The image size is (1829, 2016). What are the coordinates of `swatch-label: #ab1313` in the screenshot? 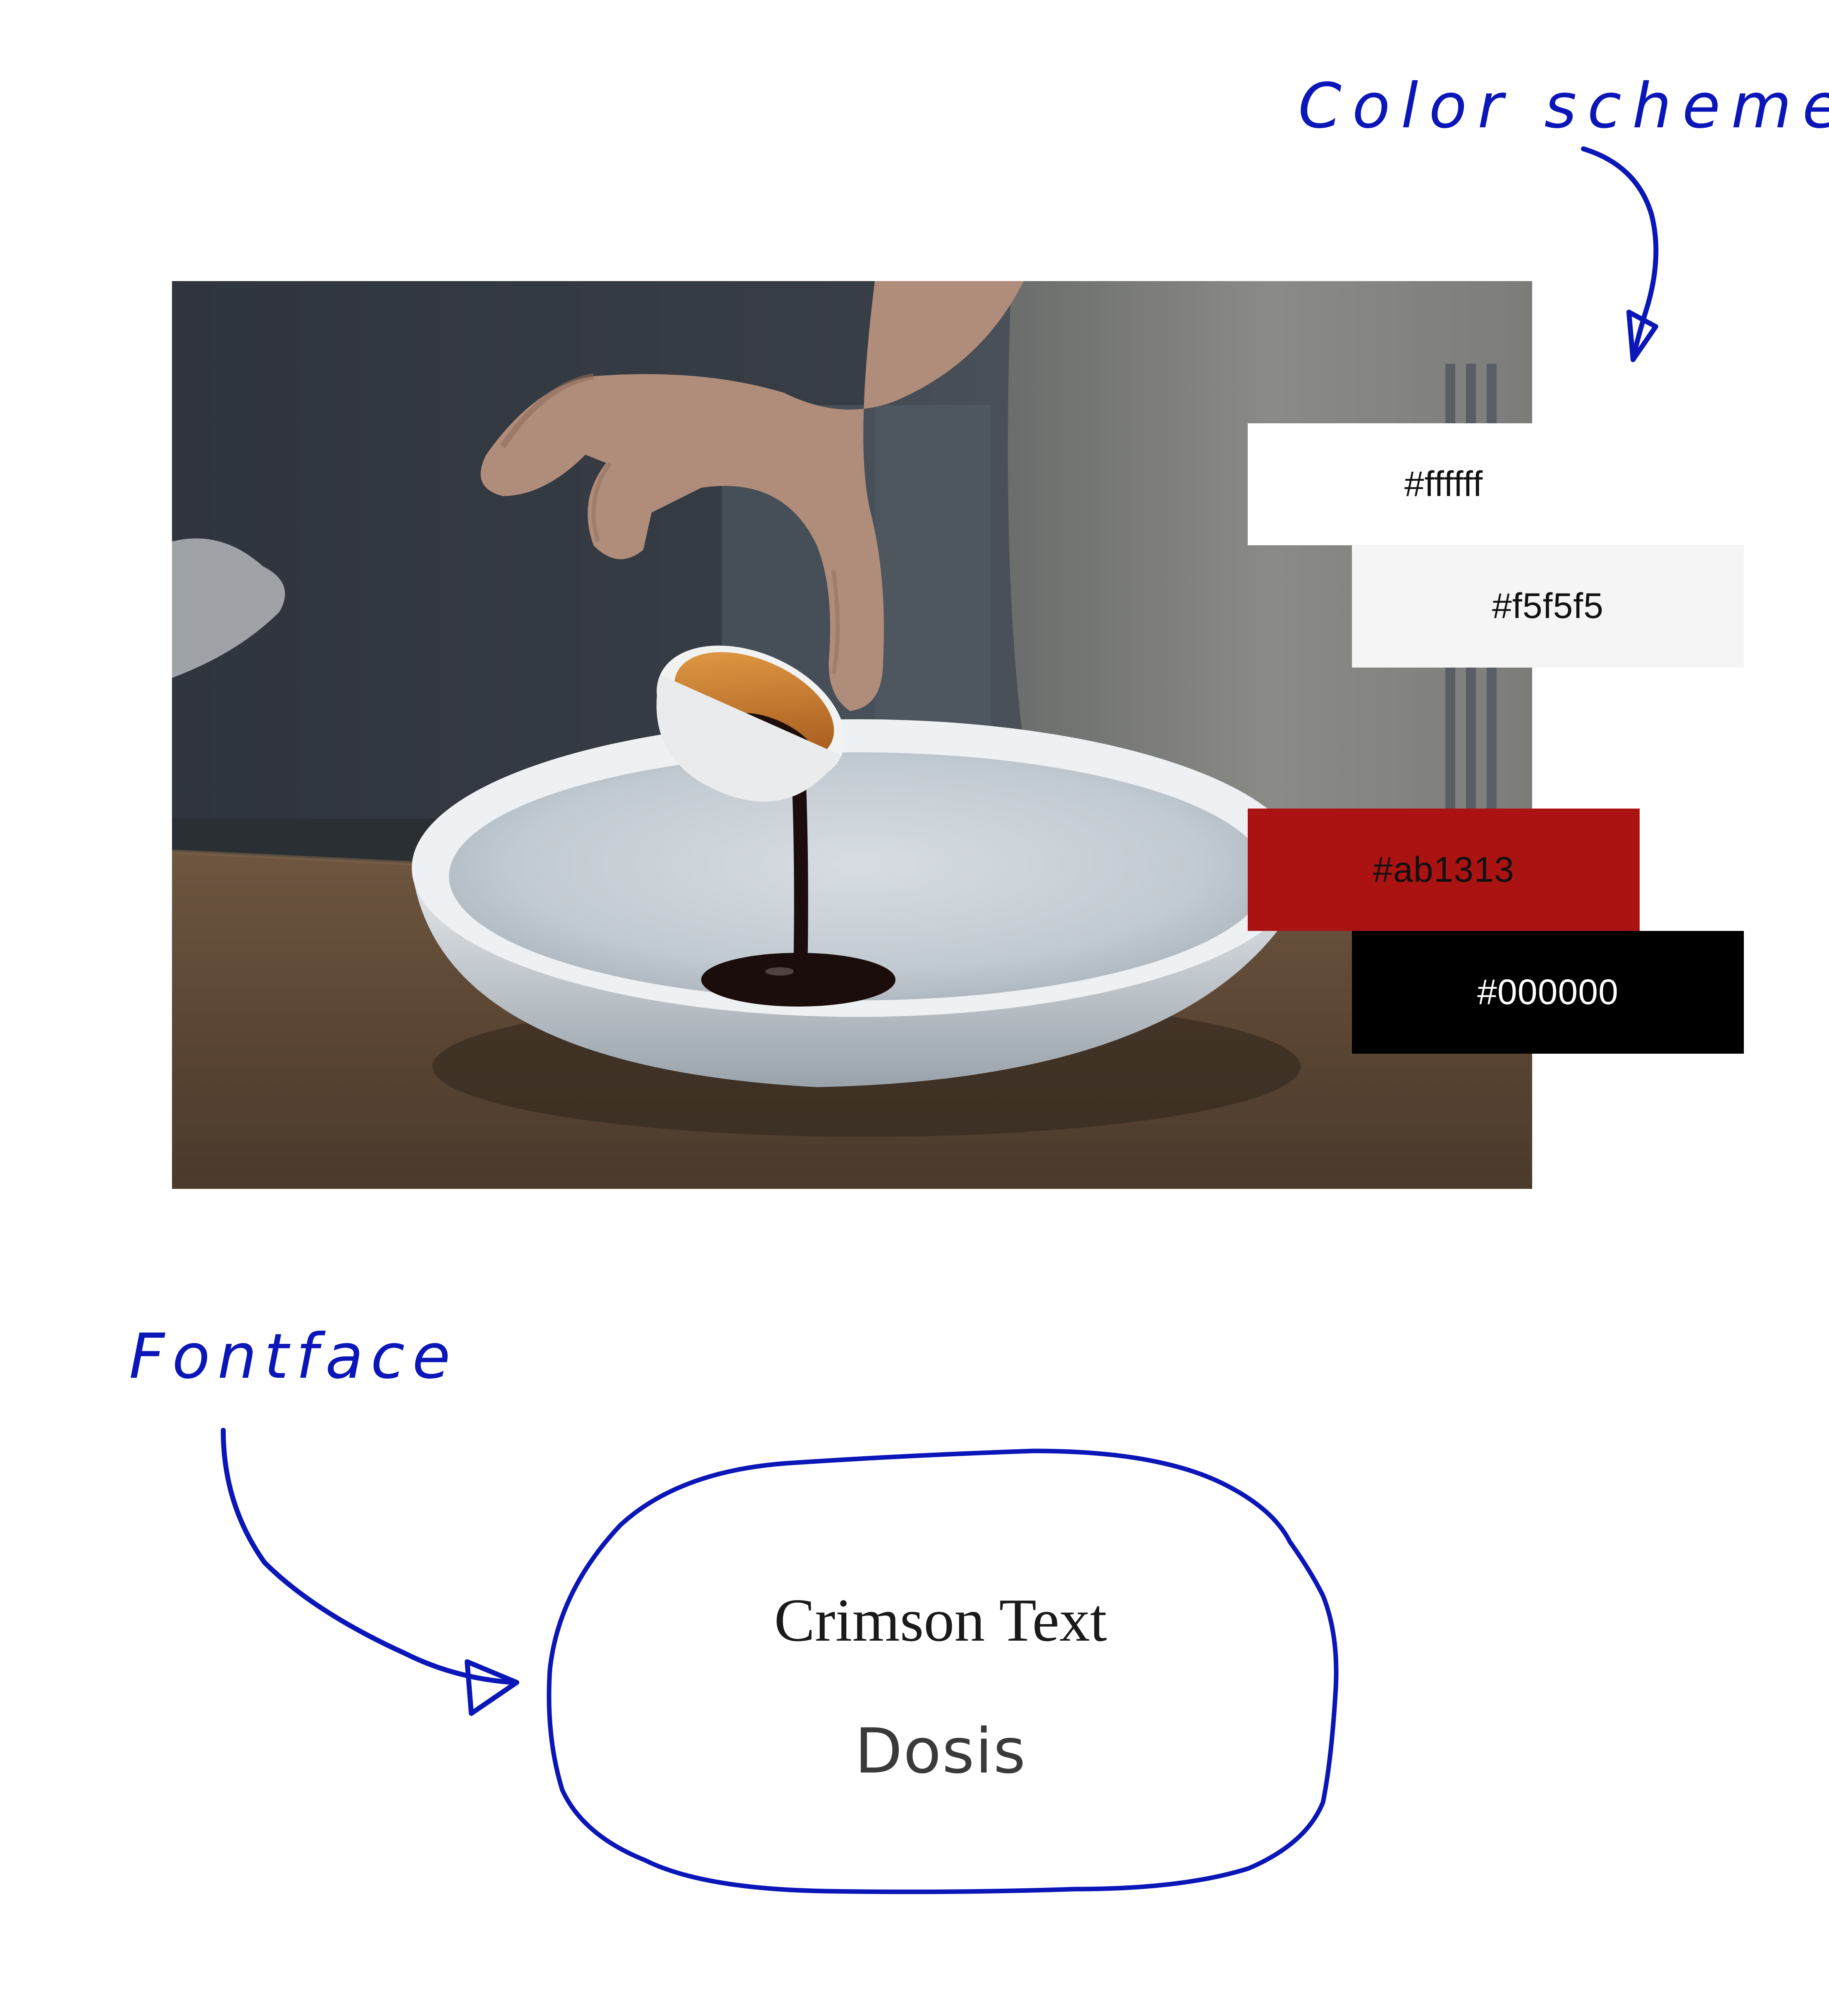 It's located at (1443, 869).